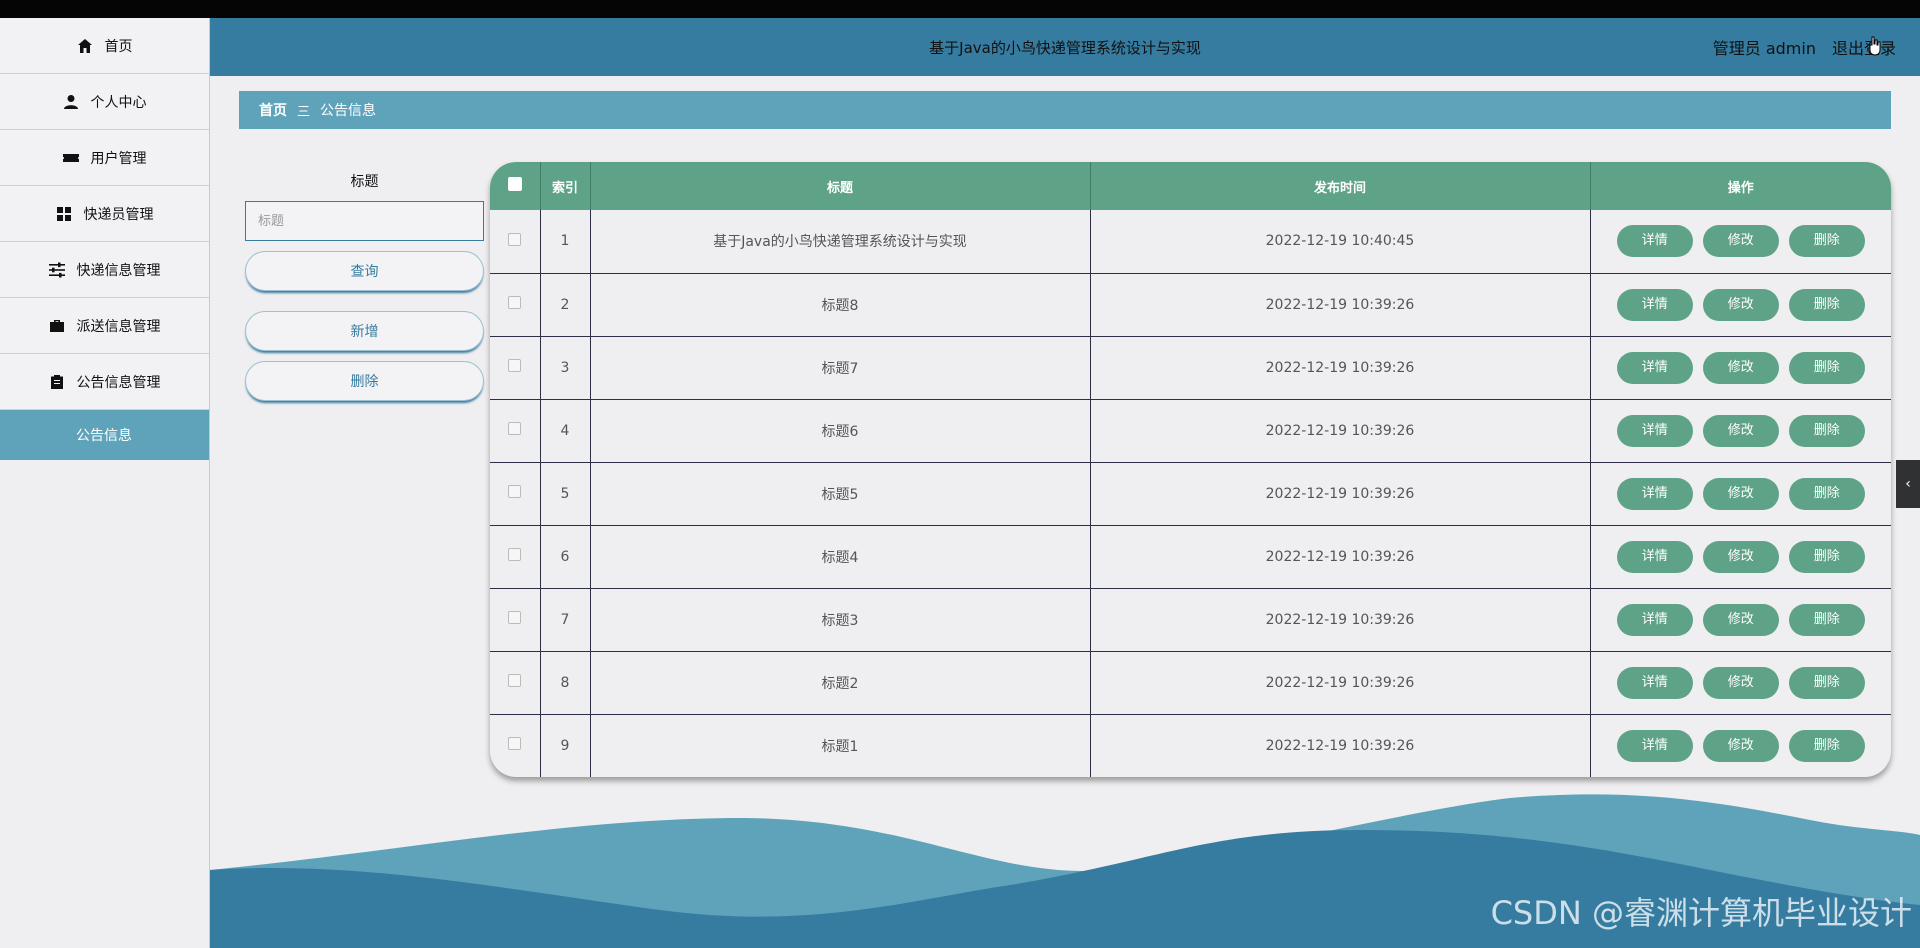  I want to click on sidebar-item-label: 个人中心, so click(118, 102).